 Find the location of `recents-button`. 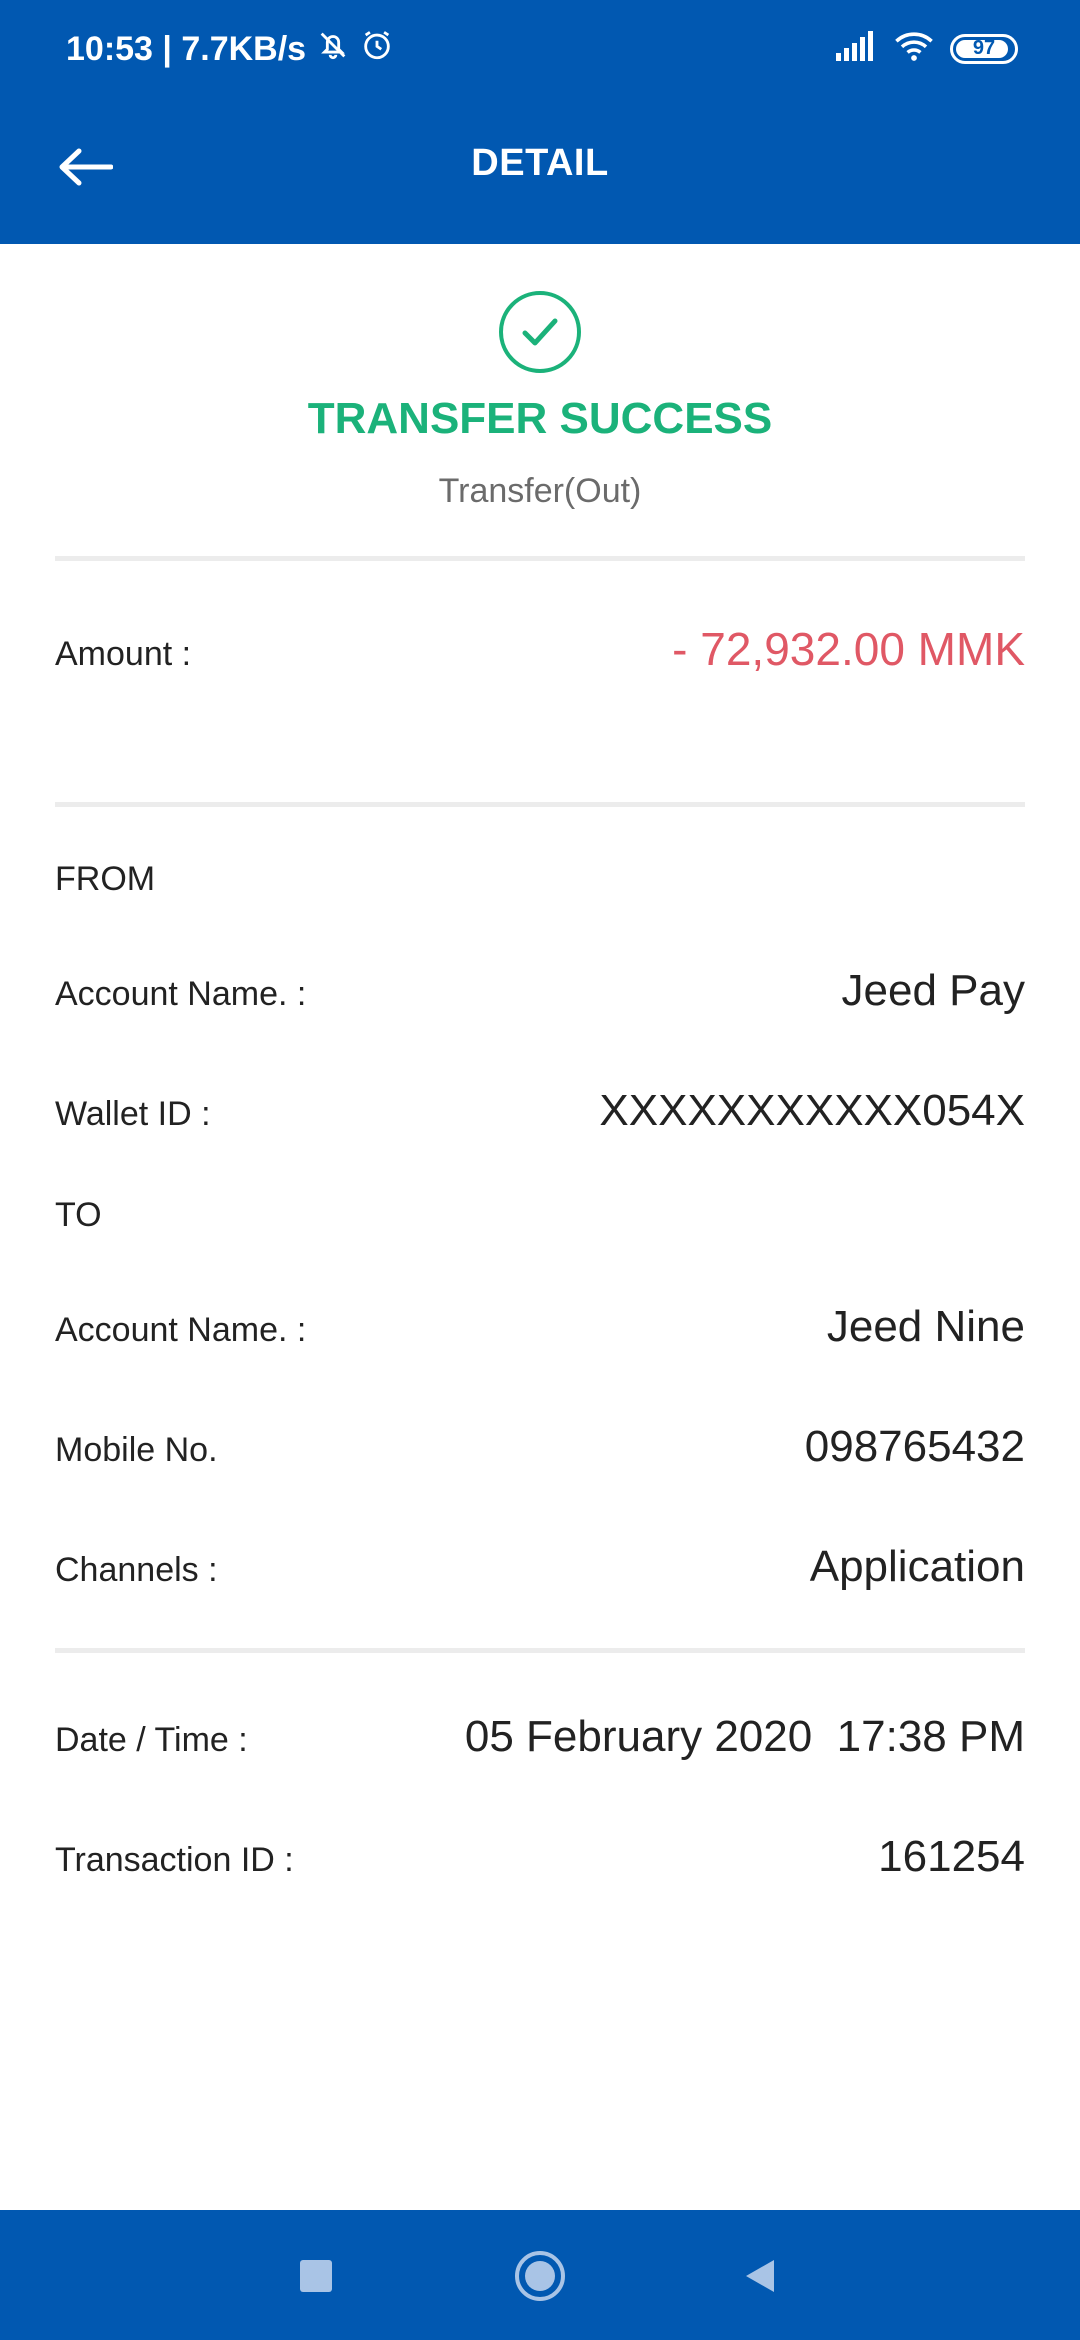

recents-button is located at coordinates (316, 2276).